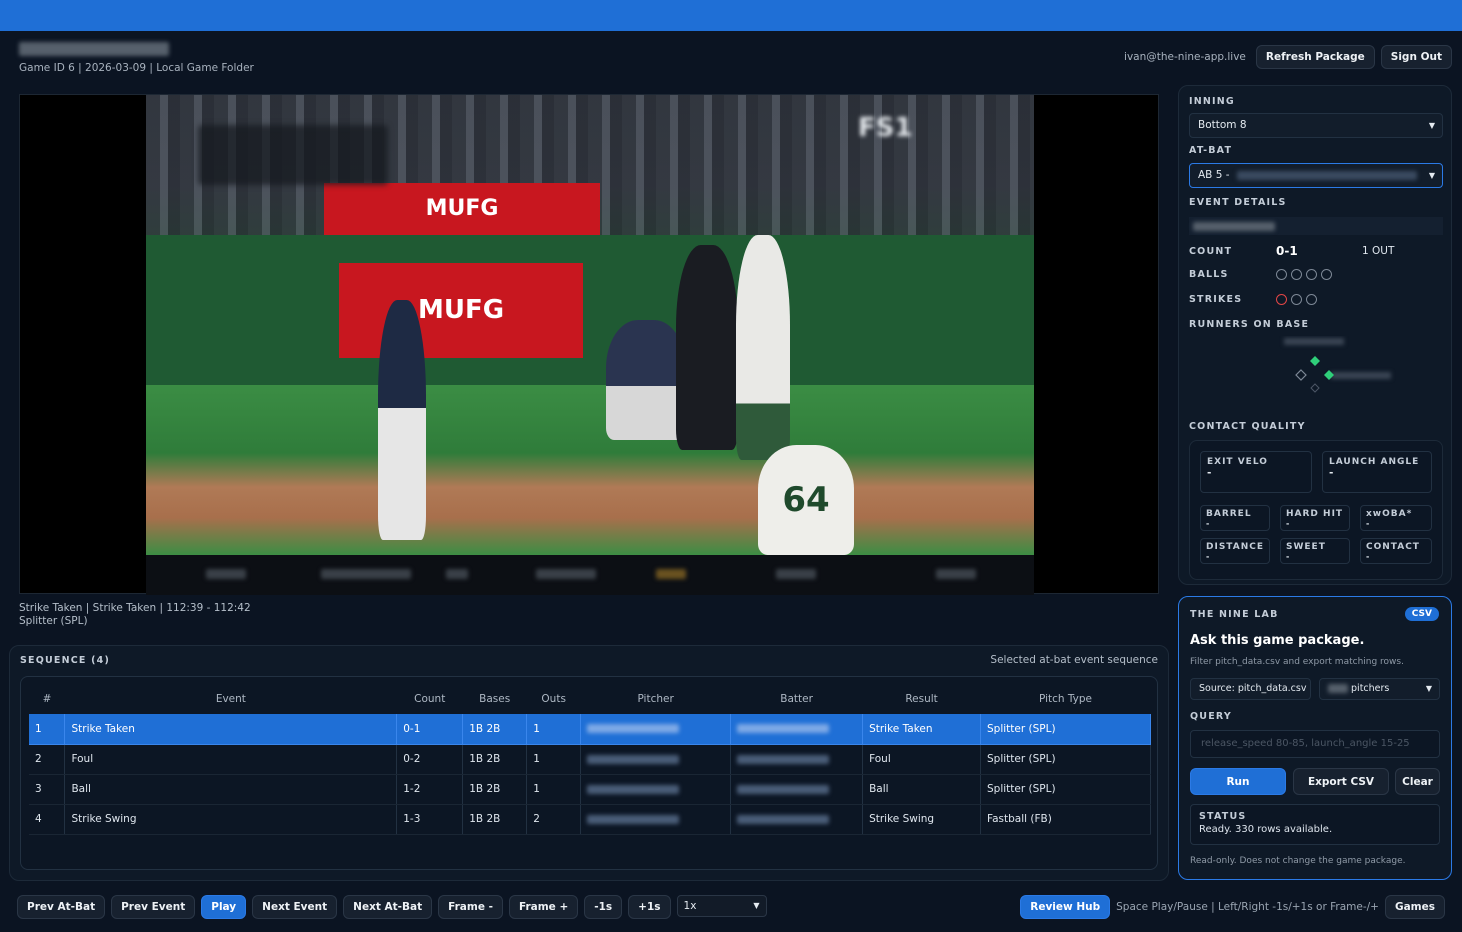  I want to click on ad-banner-main: MUFG, so click(461, 310).